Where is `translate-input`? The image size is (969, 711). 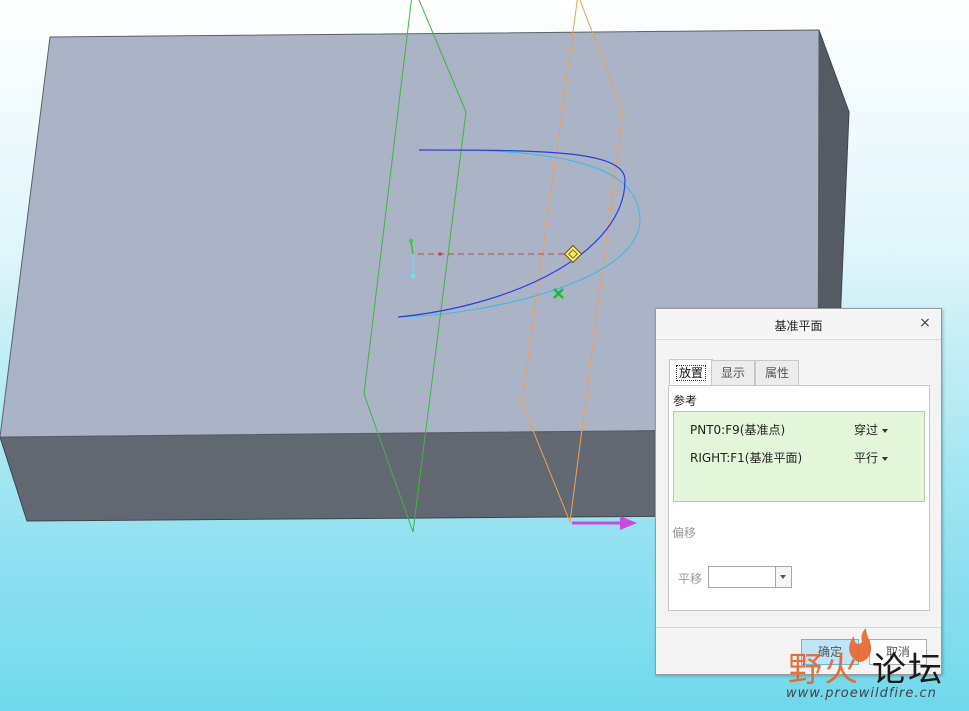 translate-input is located at coordinates (750, 577).